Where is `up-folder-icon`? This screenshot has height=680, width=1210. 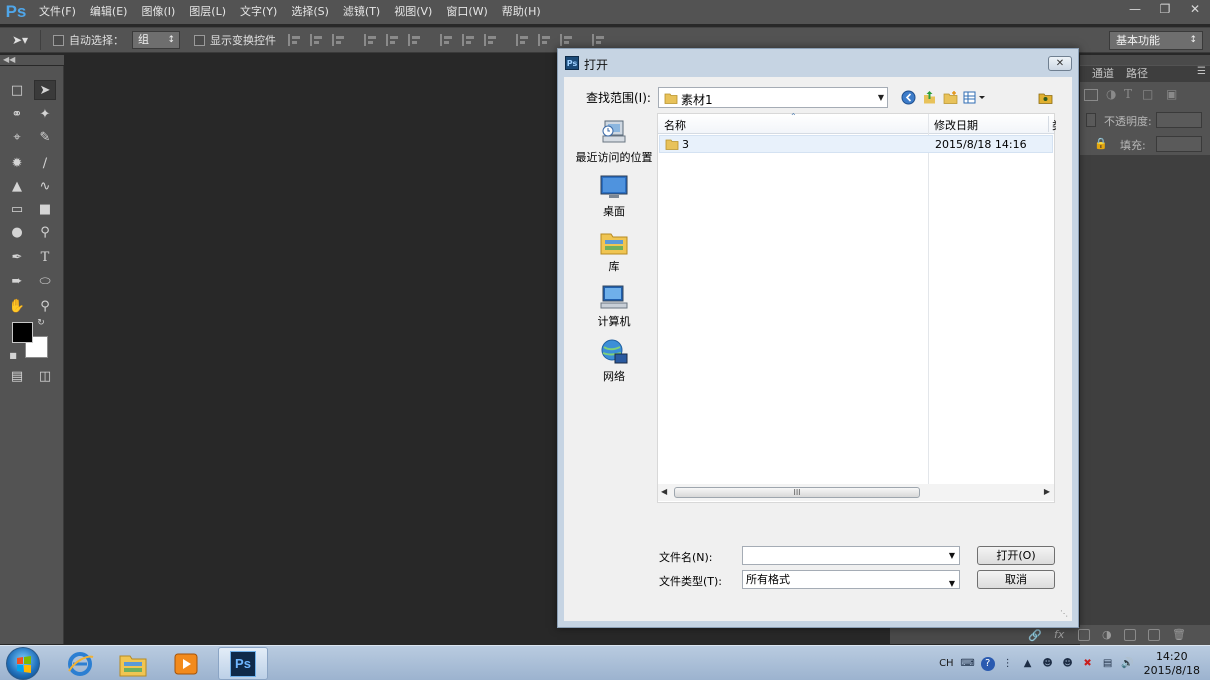
up-folder-icon is located at coordinates (929, 97).